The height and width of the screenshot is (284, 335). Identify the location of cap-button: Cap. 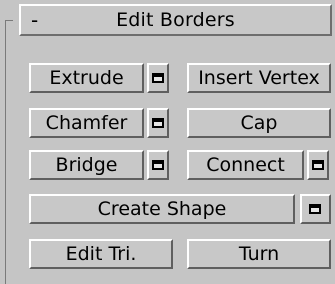
(259, 123).